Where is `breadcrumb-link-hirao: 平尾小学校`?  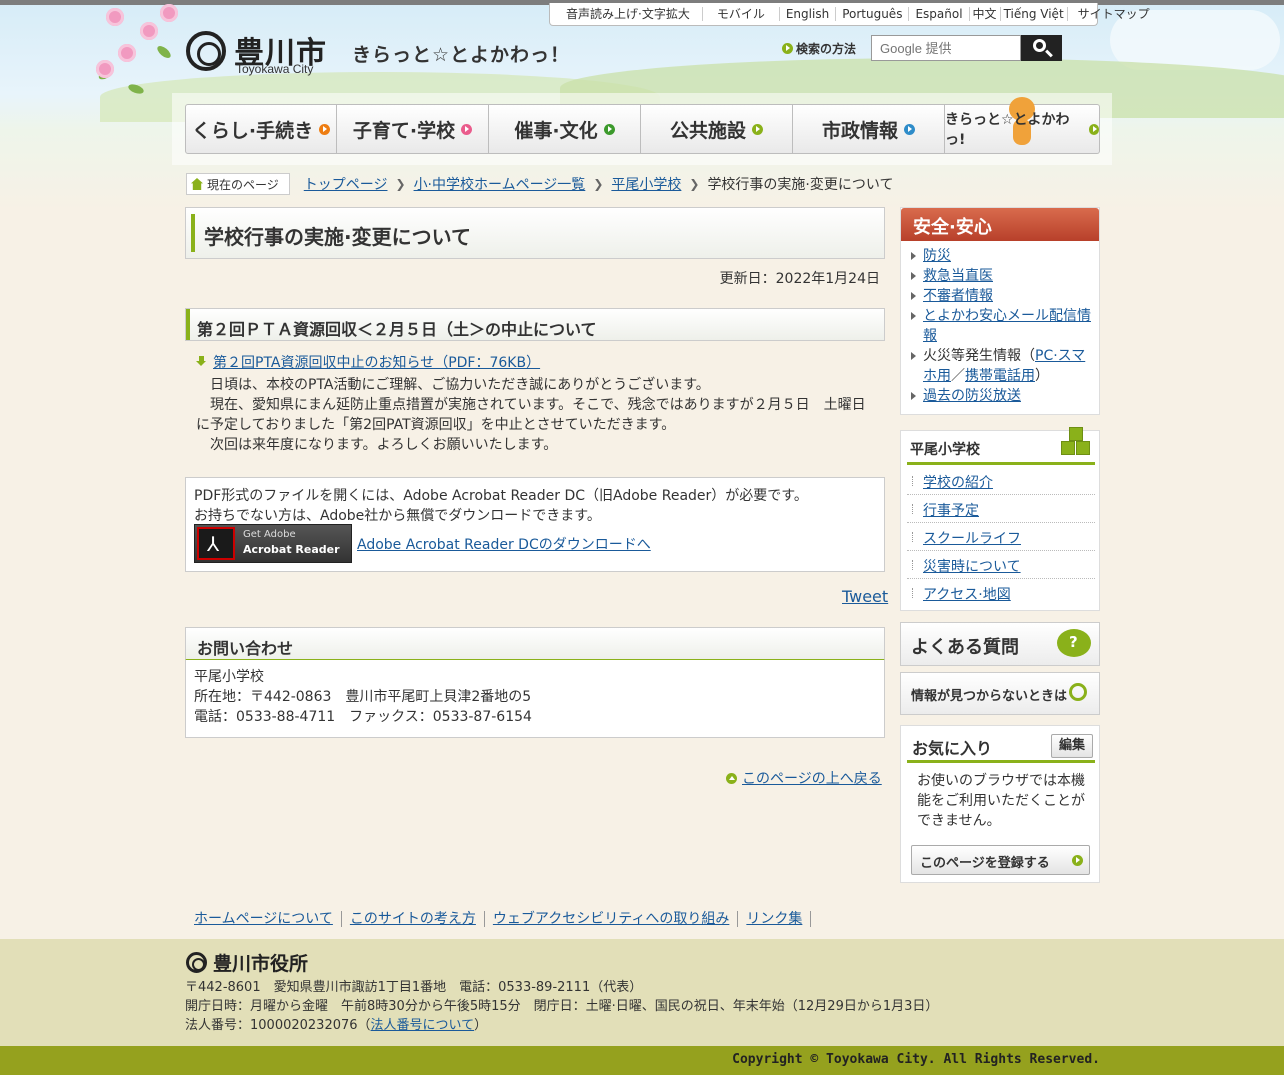
breadcrumb-link-hirao: 平尾小学校 is located at coordinates (646, 184).